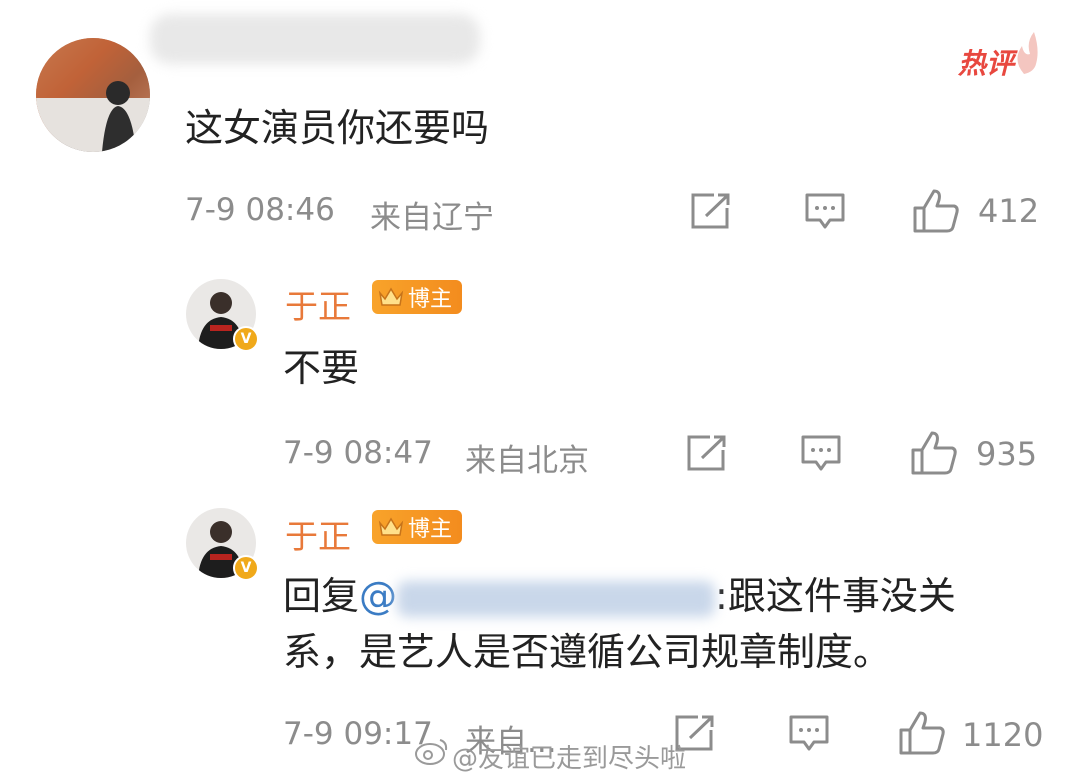 The width and height of the screenshot is (1076, 780). I want to click on commenter-avatar, so click(93, 95).